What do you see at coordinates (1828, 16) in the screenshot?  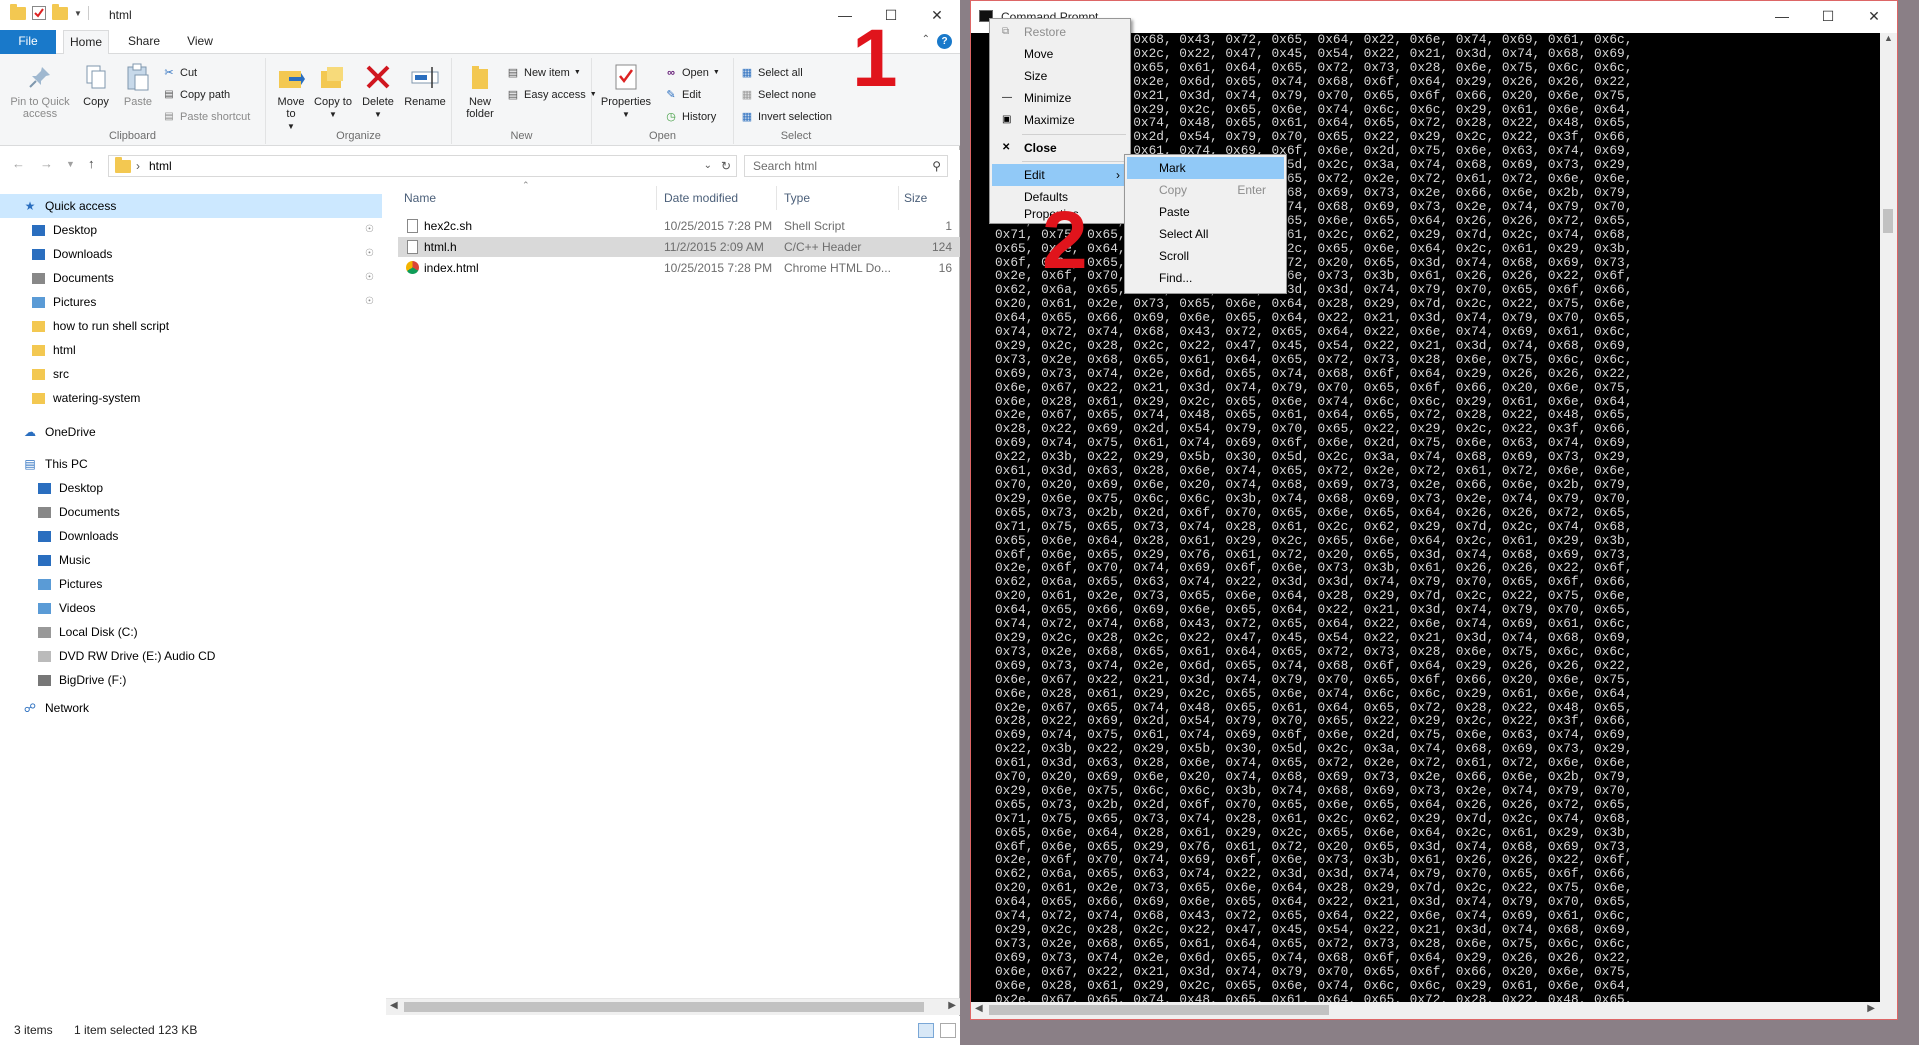 I see `cmd-maximize-button: ☐` at bounding box center [1828, 16].